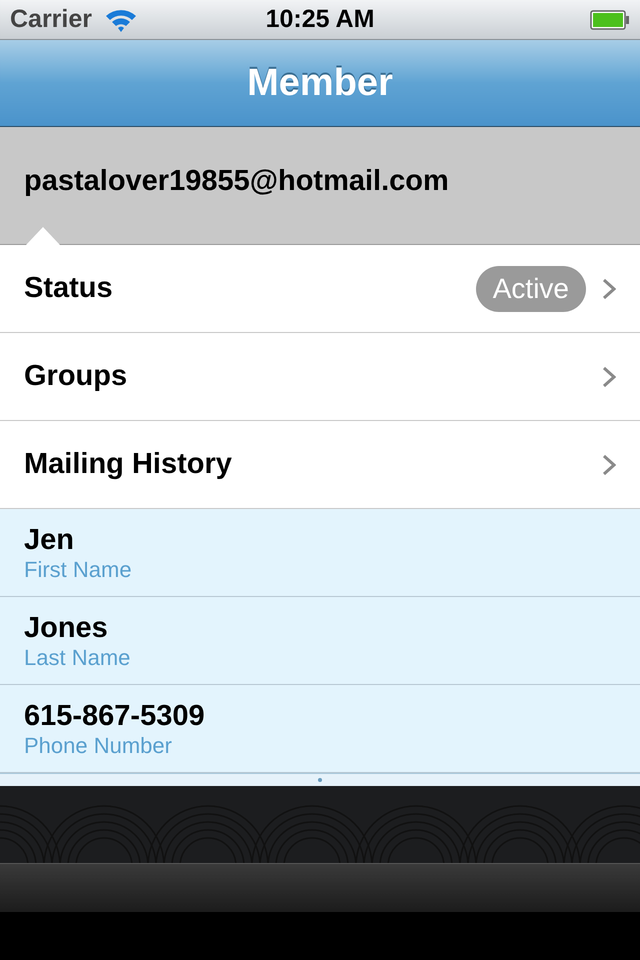 The image size is (640, 960). What do you see at coordinates (51, 19) in the screenshot?
I see `carrier-label: Carrier` at bounding box center [51, 19].